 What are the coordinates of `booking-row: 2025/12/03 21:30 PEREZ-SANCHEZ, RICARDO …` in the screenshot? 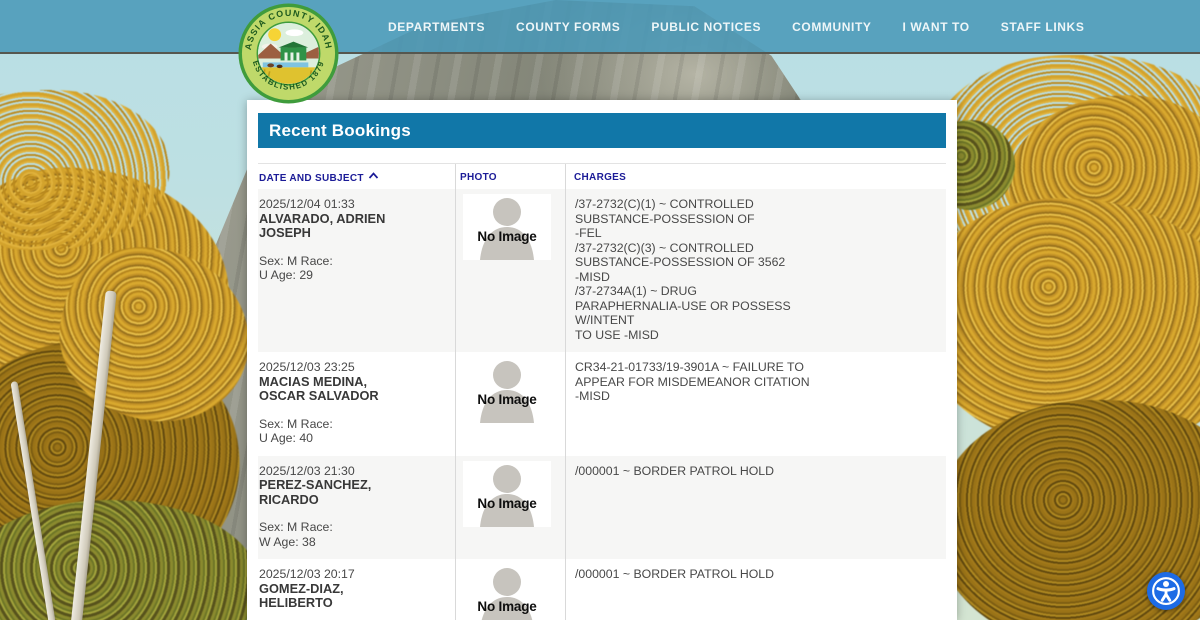 It's located at (602, 507).